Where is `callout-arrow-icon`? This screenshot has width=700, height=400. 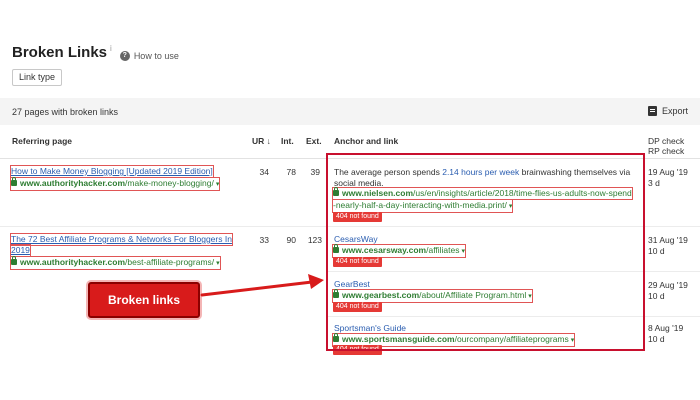
callout-arrow-icon is located at coordinates (262, 285).